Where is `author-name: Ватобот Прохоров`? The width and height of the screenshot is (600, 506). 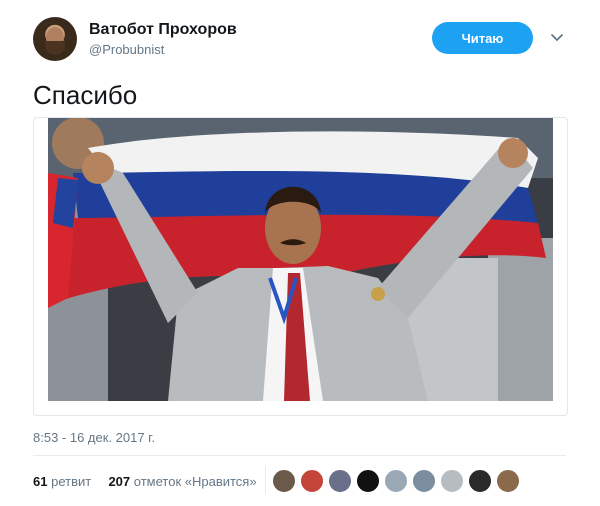
author-name: Ватобот Прохоров is located at coordinates (163, 30).